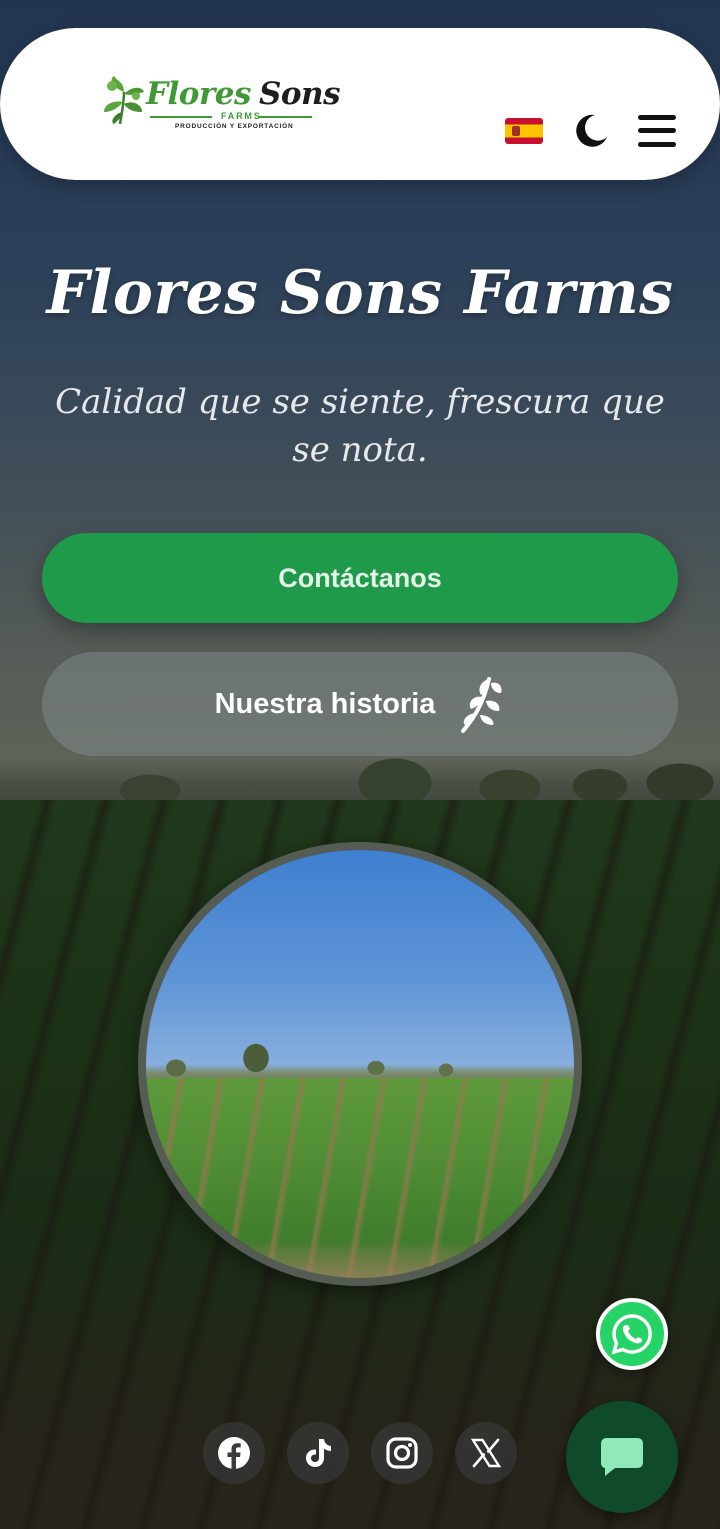 This screenshot has width=720, height=1529. What do you see at coordinates (360, 293) in the screenshot?
I see `hero-title: Flores Sons Farms` at bounding box center [360, 293].